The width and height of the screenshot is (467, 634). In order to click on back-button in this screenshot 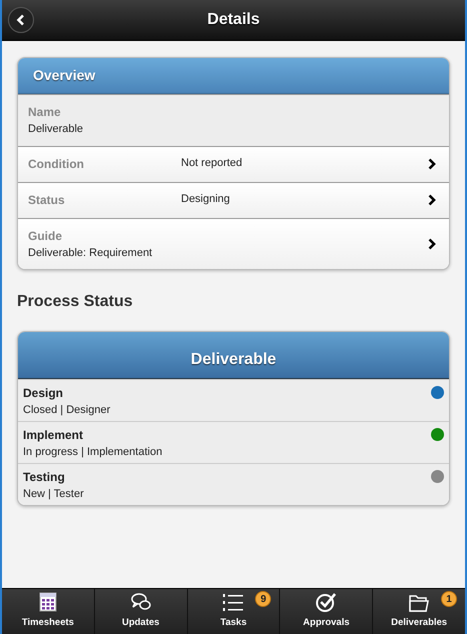, I will do `click(21, 20)`.